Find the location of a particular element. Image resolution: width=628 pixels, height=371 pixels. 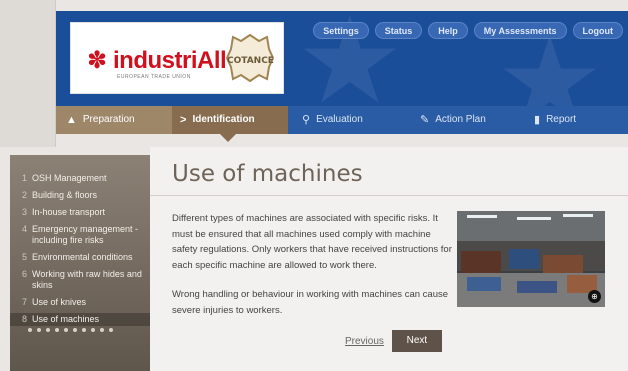

document-icon: ▮ is located at coordinates (537, 120).